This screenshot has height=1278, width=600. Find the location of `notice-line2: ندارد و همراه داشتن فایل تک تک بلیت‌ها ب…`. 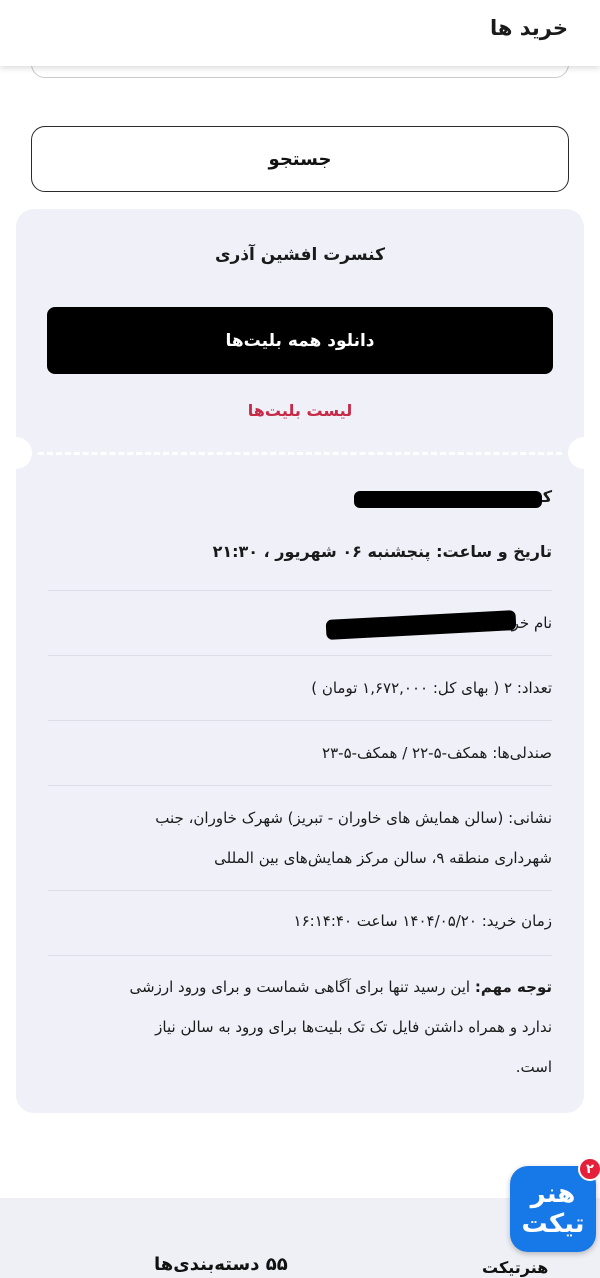

notice-line2: ندارد و همراه داشتن فایل تک تک بلیت‌ها ب… is located at coordinates (353, 1027).